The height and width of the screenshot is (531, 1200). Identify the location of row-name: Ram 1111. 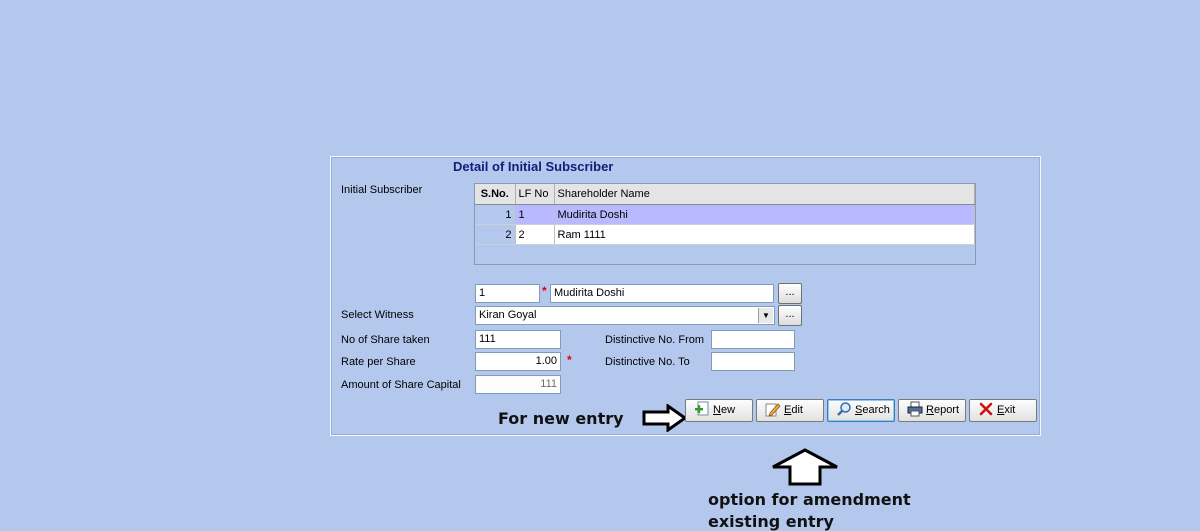
(764, 234).